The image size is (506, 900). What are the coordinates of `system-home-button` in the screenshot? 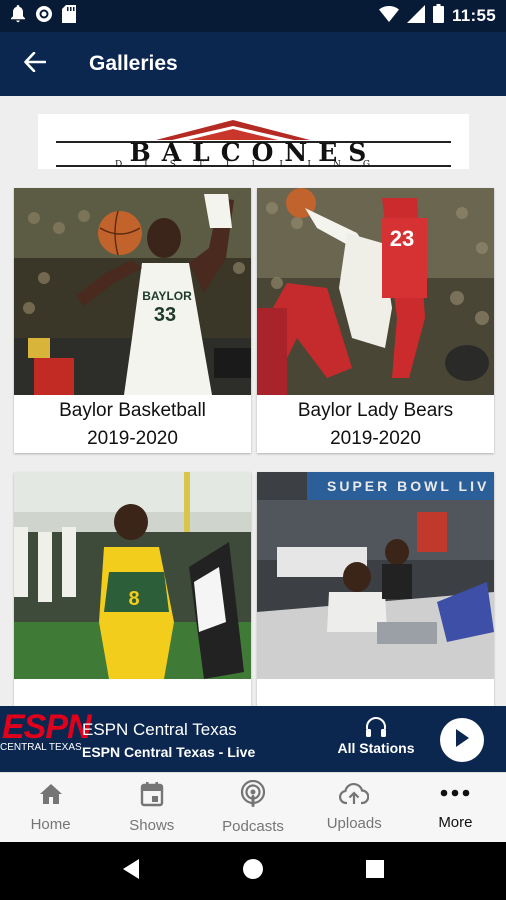 It's located at (253, 871).